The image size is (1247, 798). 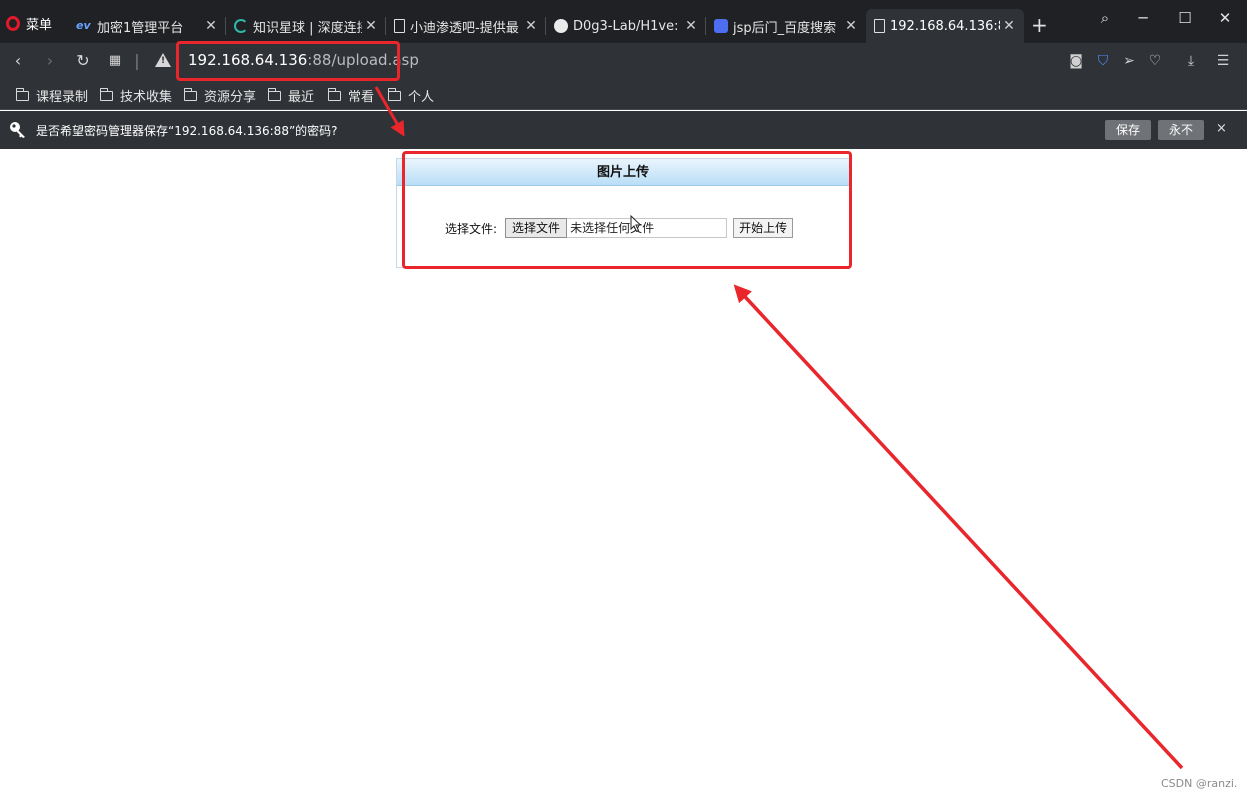 I want to click on bookmark-label: 课程录制, so click(x=62, y=97).